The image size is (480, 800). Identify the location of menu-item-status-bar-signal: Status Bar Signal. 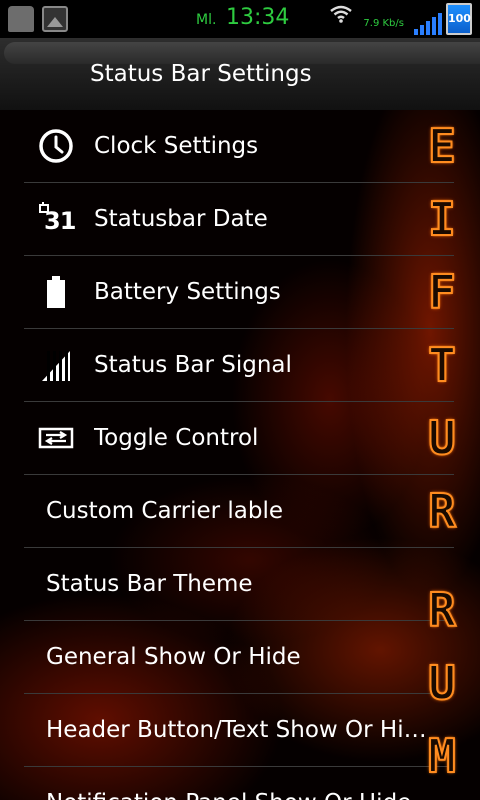
(239, 365).